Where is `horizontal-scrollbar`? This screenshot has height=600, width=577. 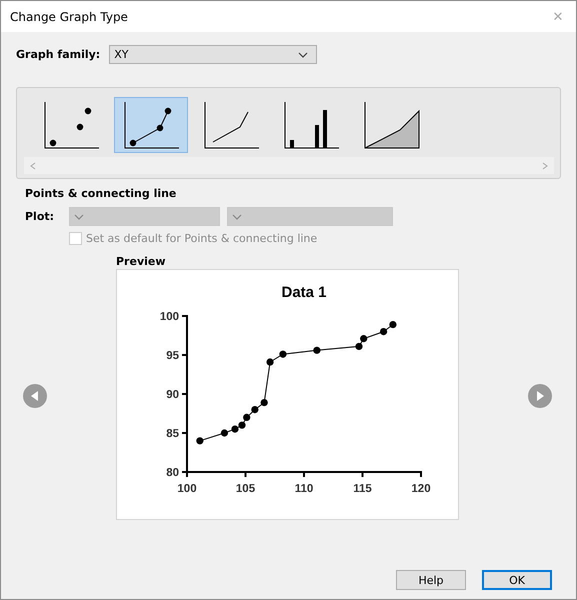
horizontal-scrollbar is located at coordinates (289, 165).